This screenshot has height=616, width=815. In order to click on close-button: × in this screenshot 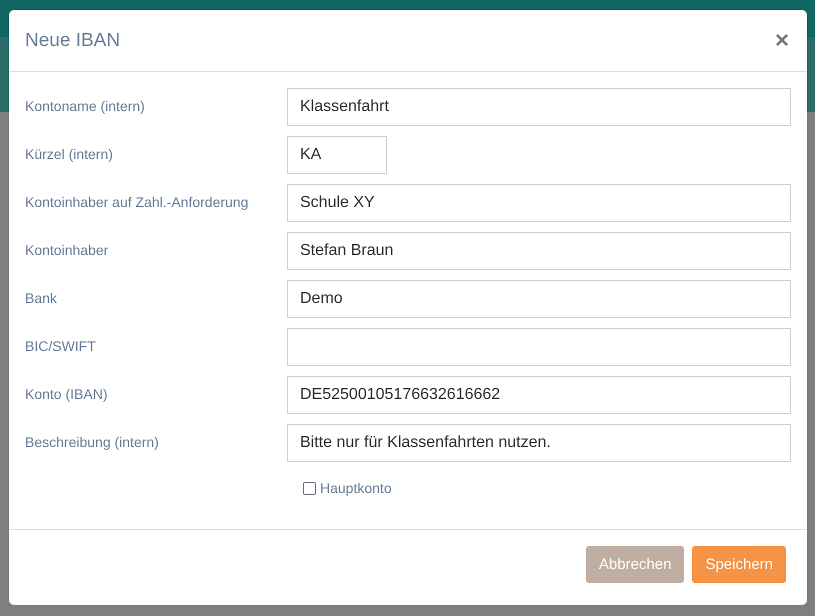, I will do `click(781, 40)`.